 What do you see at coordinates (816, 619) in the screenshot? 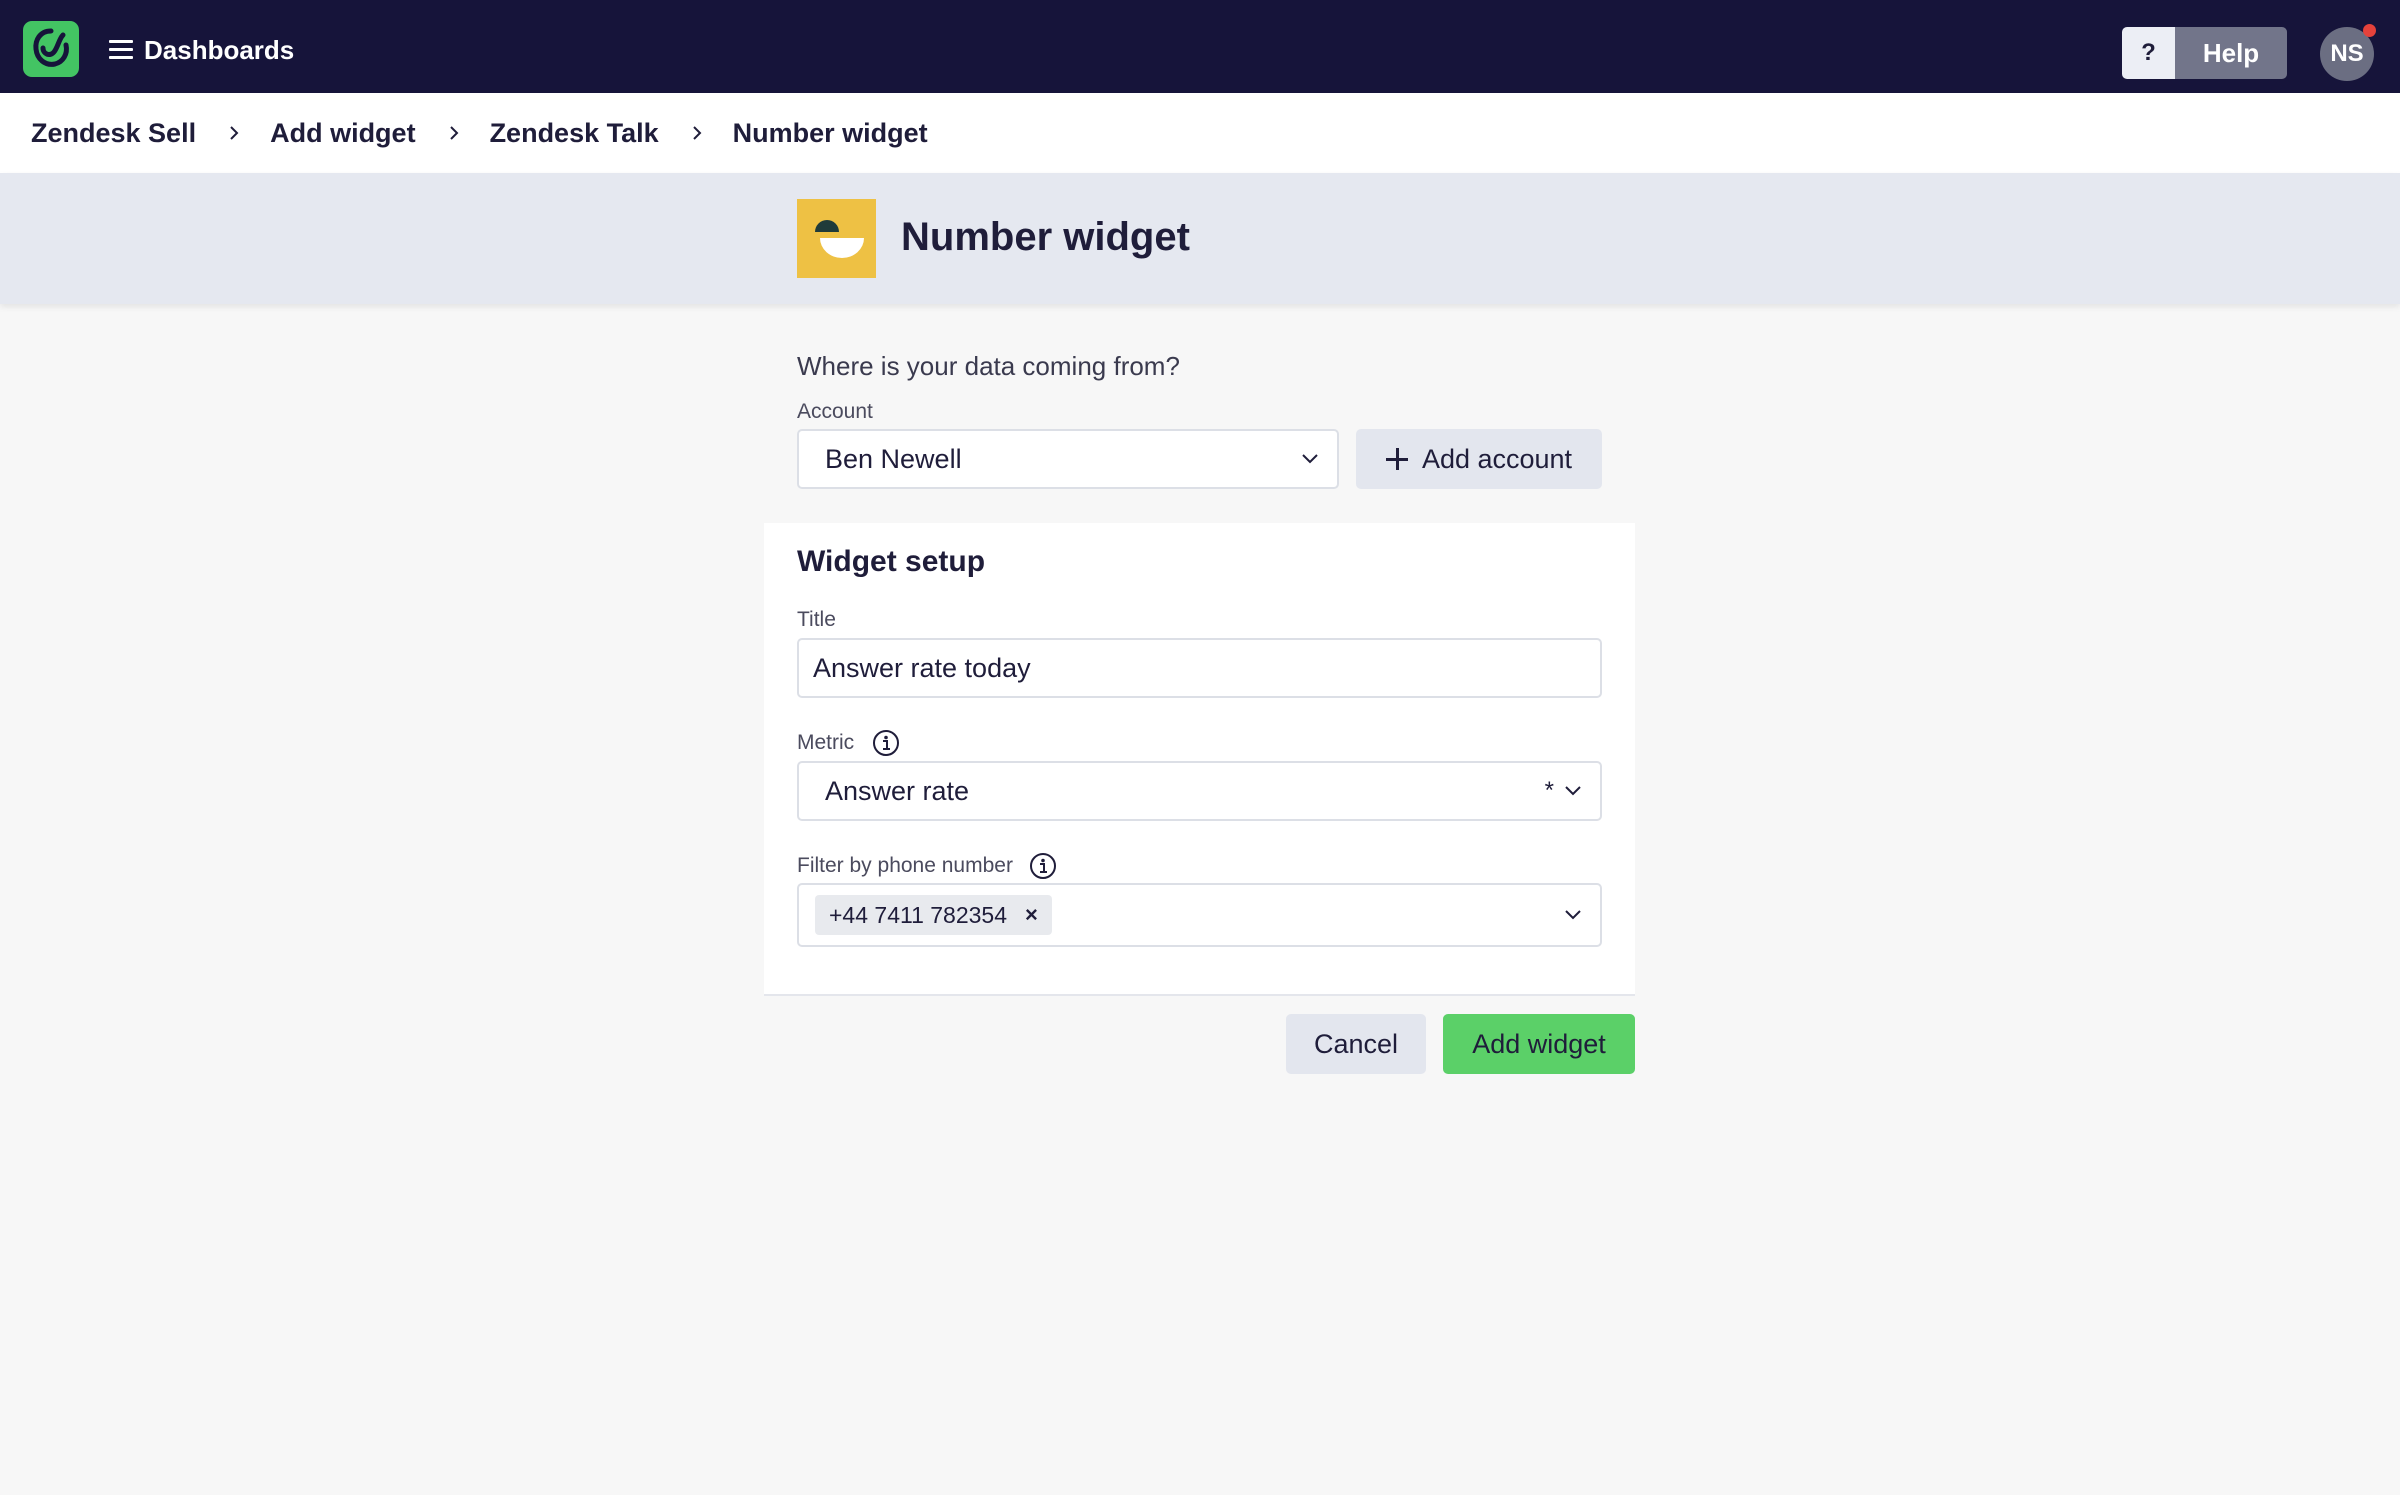
I see `title-label: Title` at bounding box center [816, 619].